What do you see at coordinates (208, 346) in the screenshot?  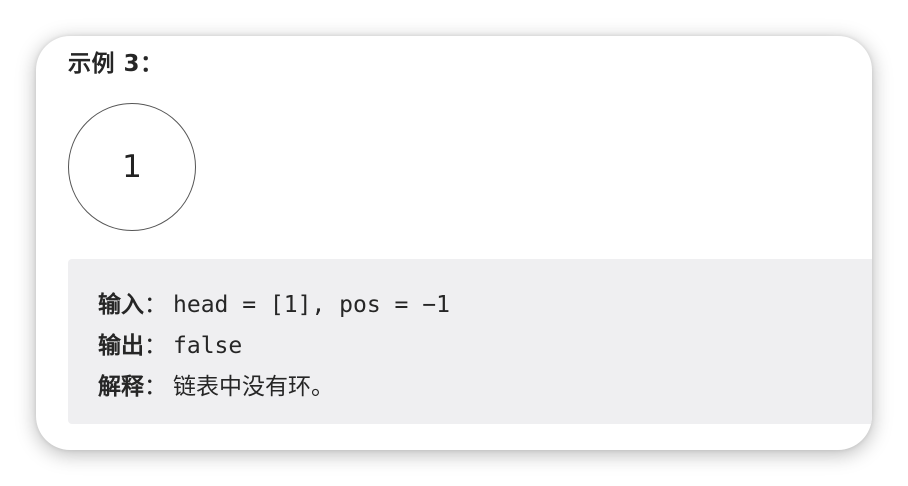 I see `output-value: false` at bounding box center [208, 346].